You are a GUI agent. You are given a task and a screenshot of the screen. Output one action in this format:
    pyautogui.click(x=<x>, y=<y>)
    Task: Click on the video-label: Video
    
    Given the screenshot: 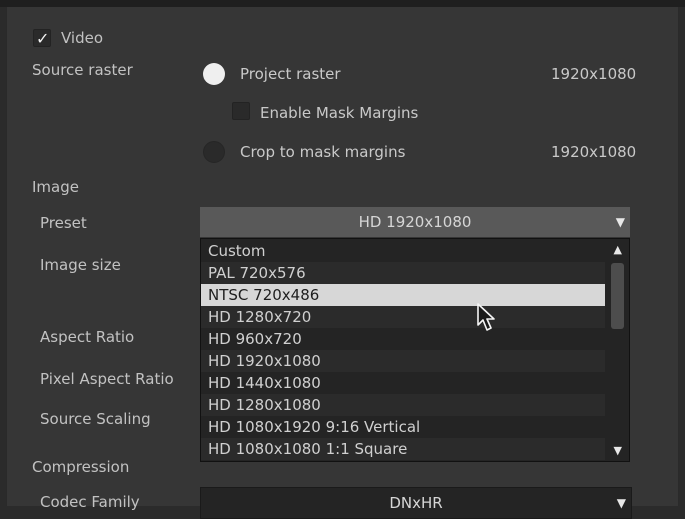 What is the action you would take?
    pyautogui.click(x=82, y=38)
    